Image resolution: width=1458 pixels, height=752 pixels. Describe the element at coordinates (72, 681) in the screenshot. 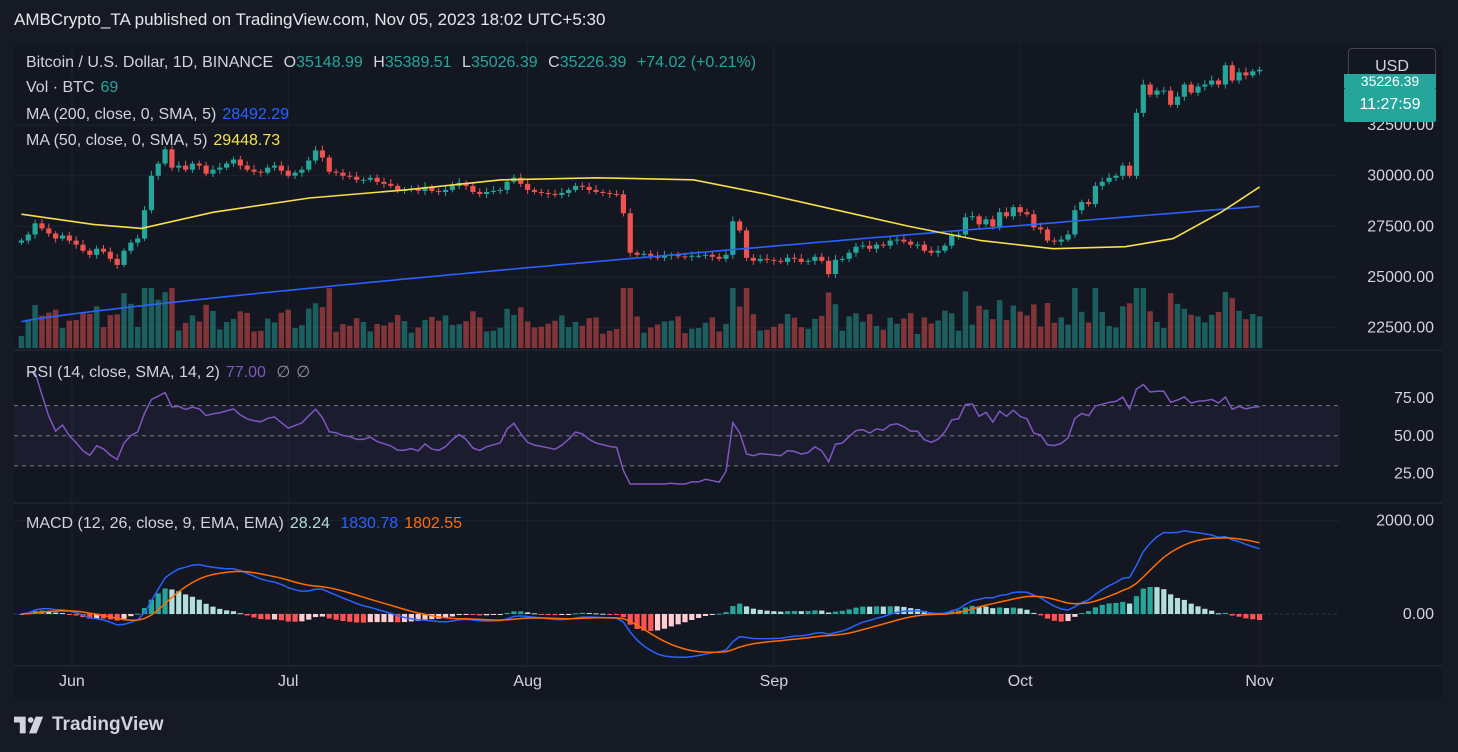

I see `month-tick-label: Jun` at that location.